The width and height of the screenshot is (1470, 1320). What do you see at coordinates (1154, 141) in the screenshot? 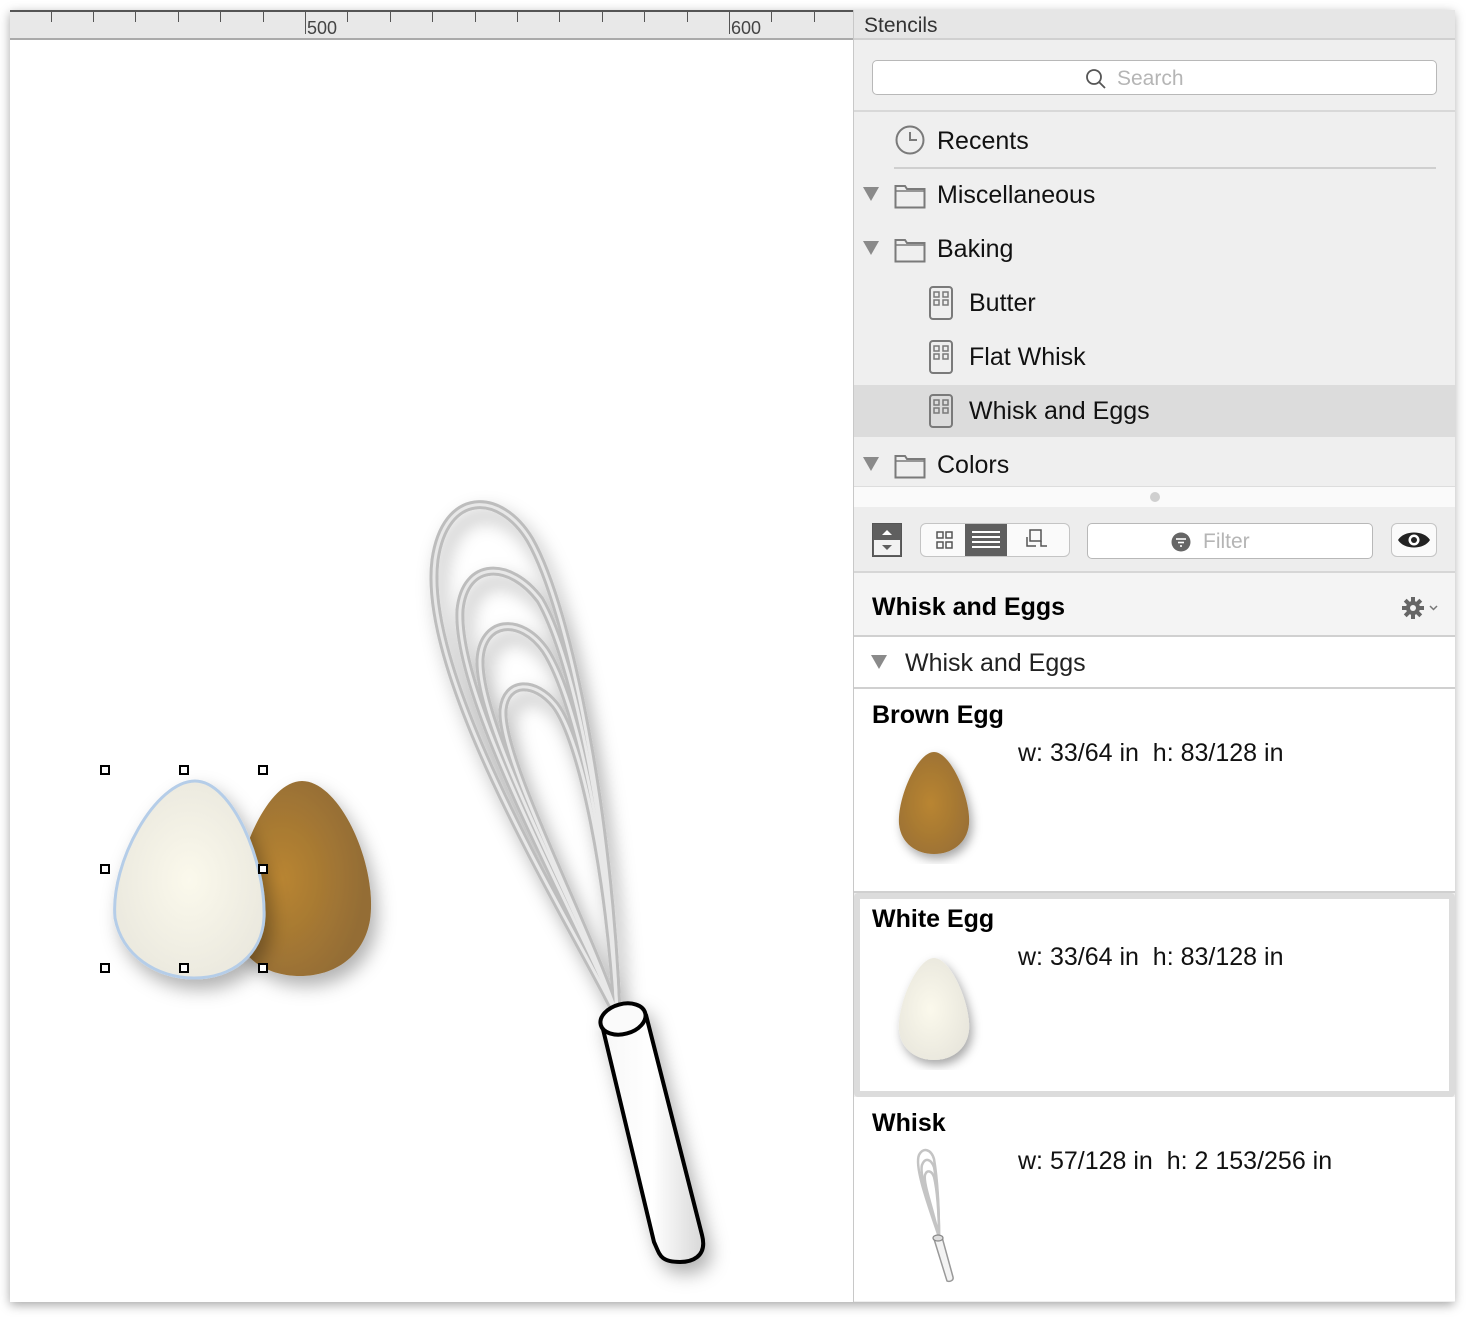
I see `tree-item-recents: Recents` at bounding box center [1154, 141].